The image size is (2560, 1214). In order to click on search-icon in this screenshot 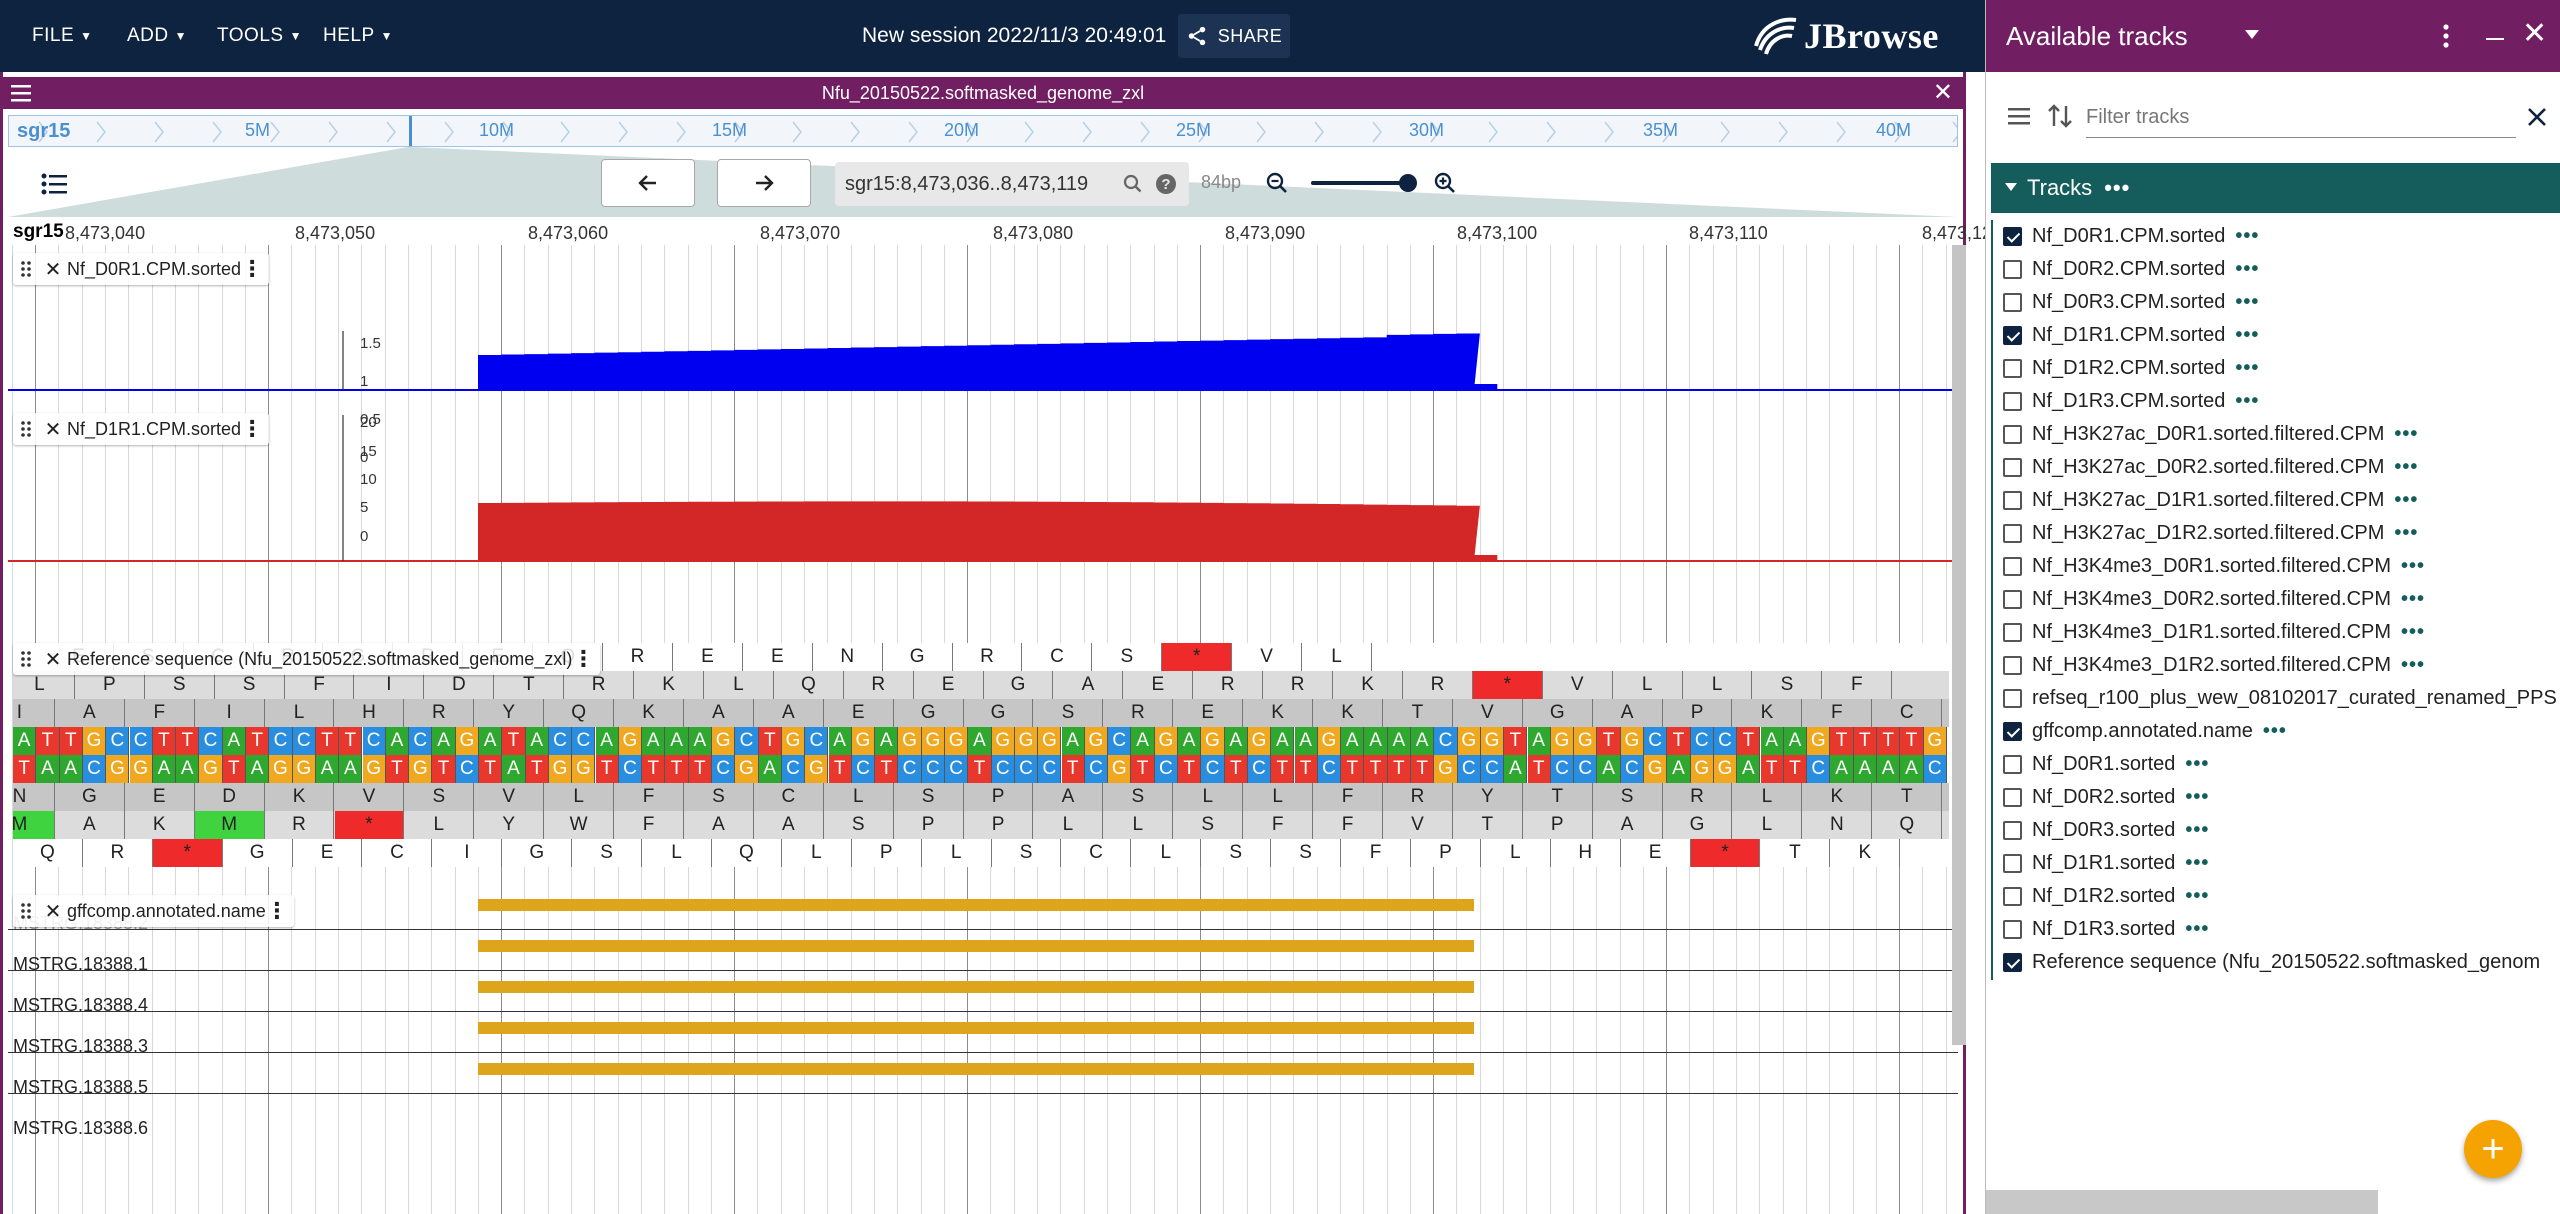, I will do `click(1133, 184)`.